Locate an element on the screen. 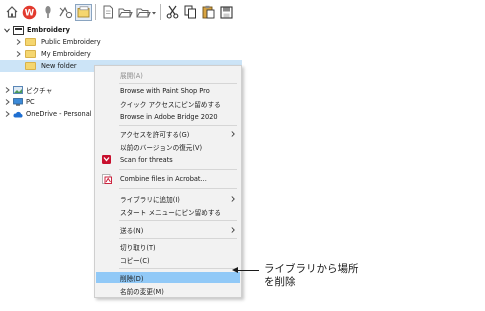 Image resolution: width=485 pixels, height=311 pixels. pin-icon is located at coordinates (47, 12).